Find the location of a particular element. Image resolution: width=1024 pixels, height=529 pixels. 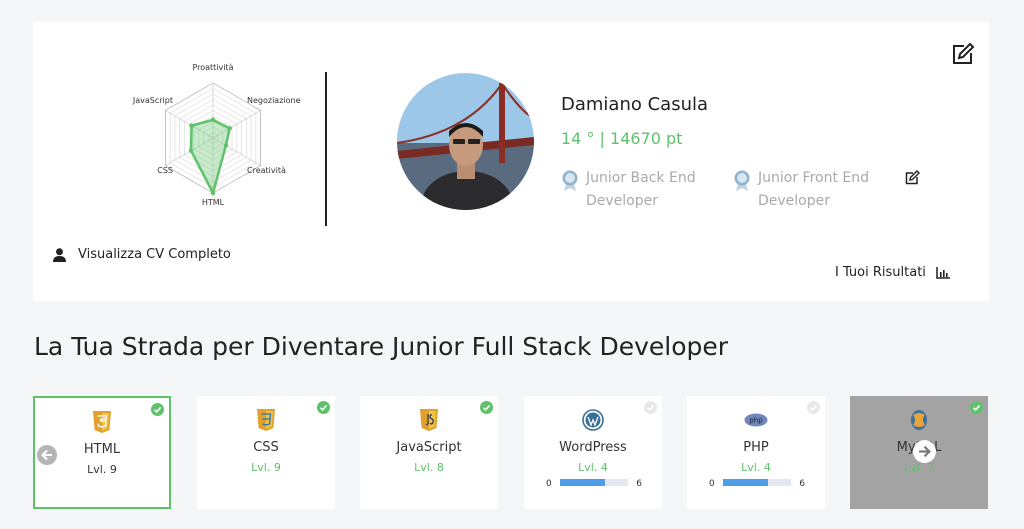

radar-label-html: HTML is located at coordinates (213, 202).